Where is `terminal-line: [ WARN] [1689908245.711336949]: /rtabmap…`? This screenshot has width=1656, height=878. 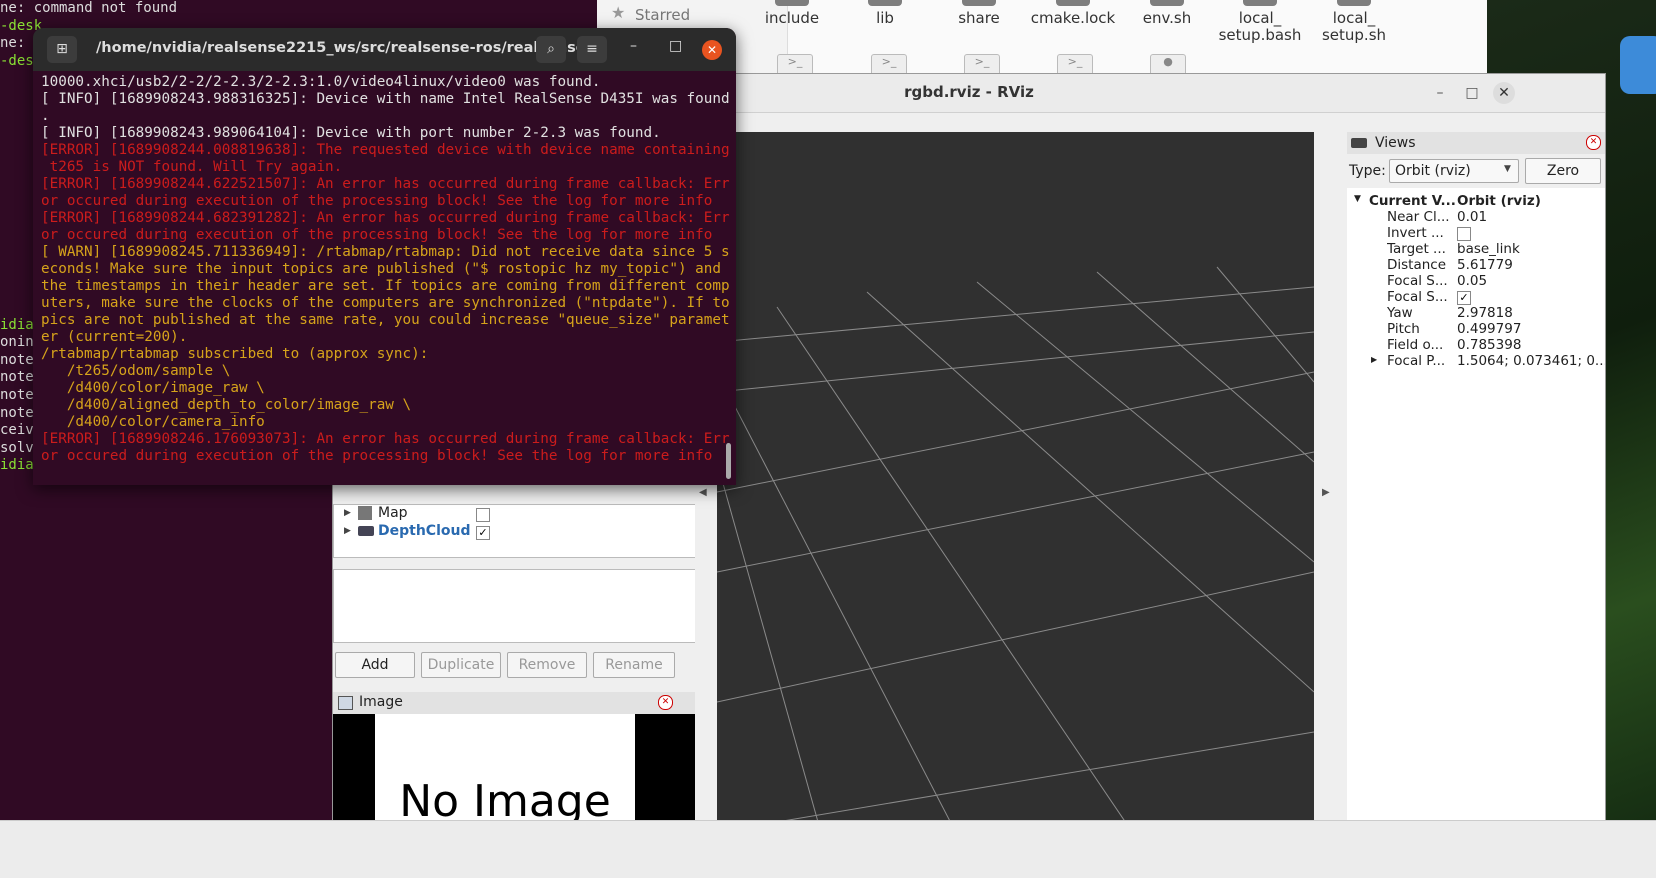 terminal-line: [ WARN] [1689908245.711336949]: /rtabmap… is located at coordinates (385, 252).